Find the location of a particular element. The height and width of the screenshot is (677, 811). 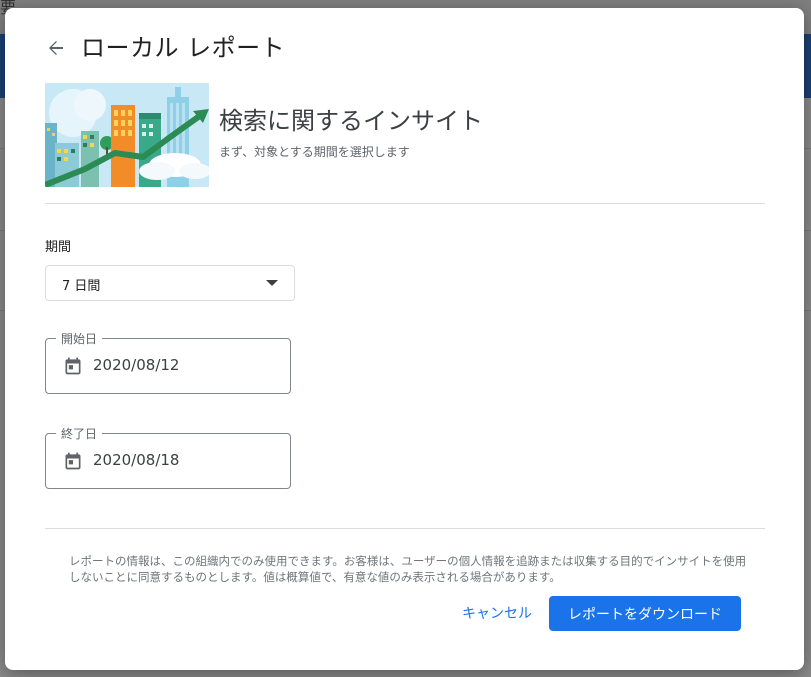

period-dropdown: 7 日間 is located at coordinates (170, 283).